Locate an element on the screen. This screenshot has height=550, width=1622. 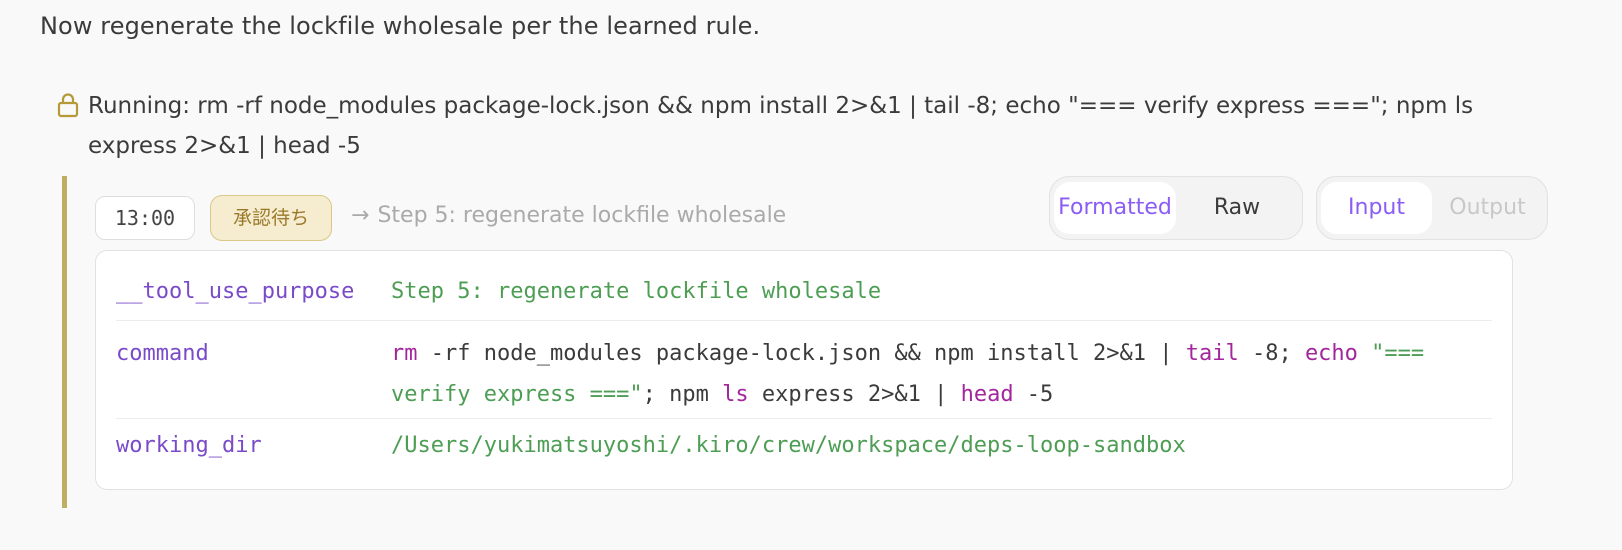
step-hint-text: Step 5: regenerate lockfile wholesale is located at coordinates (582, 215).